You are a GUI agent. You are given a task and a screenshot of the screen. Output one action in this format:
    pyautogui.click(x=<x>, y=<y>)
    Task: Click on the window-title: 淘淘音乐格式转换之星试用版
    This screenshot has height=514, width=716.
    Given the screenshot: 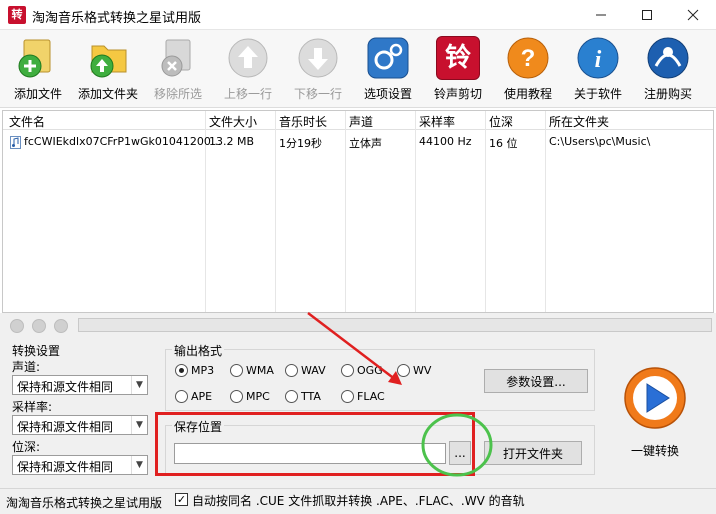 What is the action you would take?
    pyautogui.click(x=117, y=18)
    